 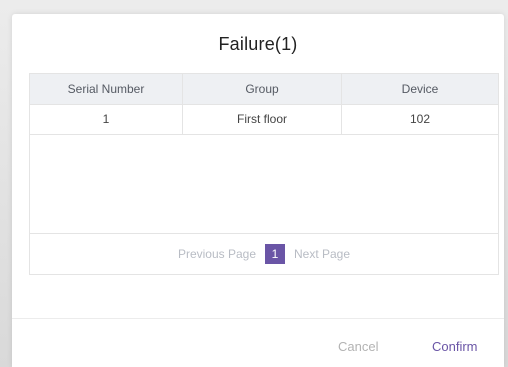 I want to click on cancel-button: Cancel, so click(x=358, y=346).